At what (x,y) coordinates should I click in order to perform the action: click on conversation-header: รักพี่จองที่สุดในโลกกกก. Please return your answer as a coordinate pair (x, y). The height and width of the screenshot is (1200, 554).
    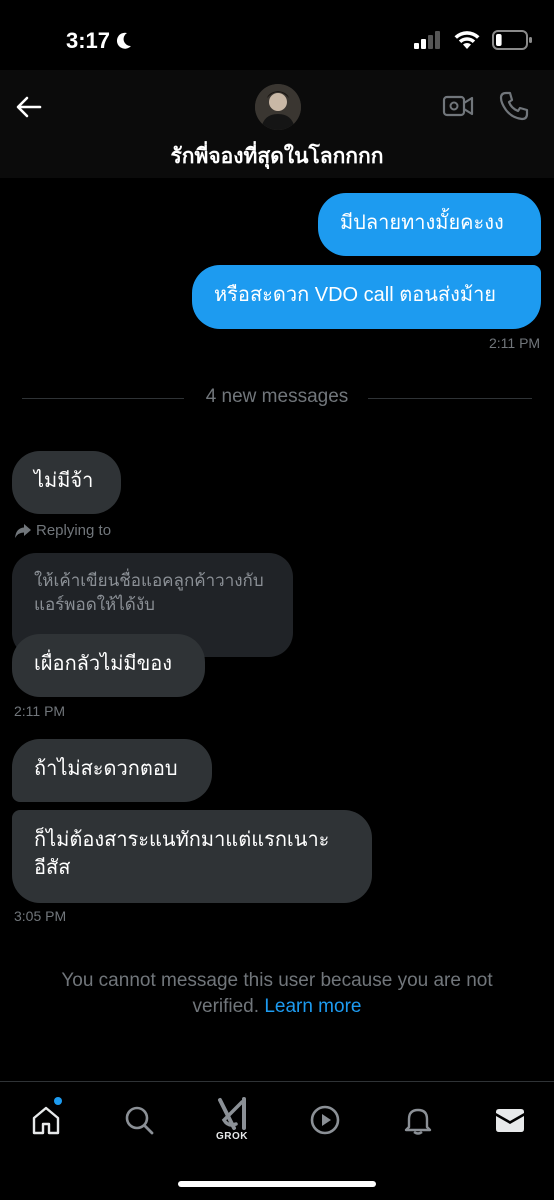
    Looking at the image, I should click on (277, 124).